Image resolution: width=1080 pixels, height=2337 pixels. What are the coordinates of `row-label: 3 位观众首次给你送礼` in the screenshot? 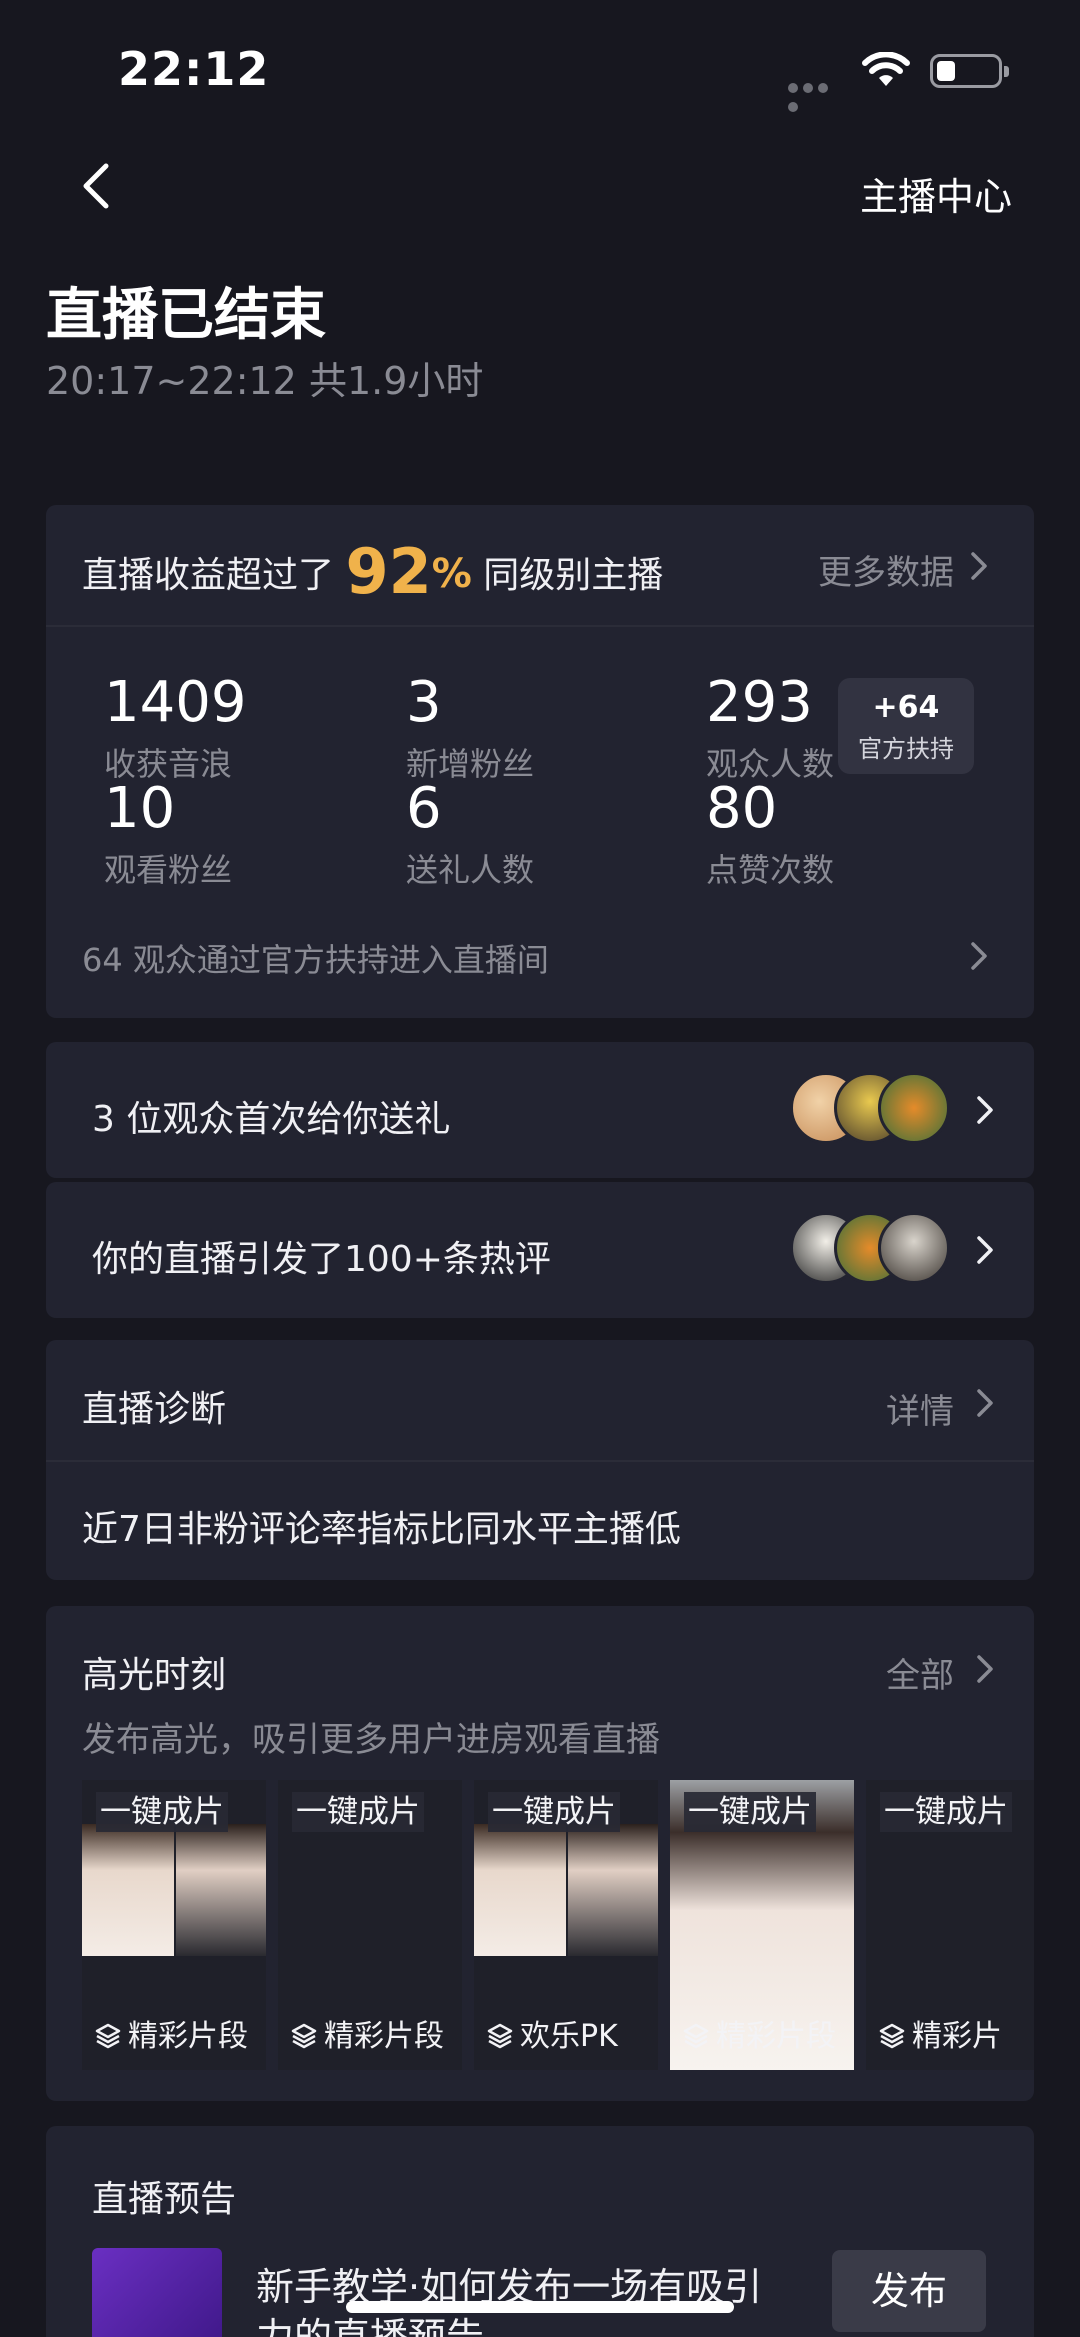 It's located at (271, 1119).